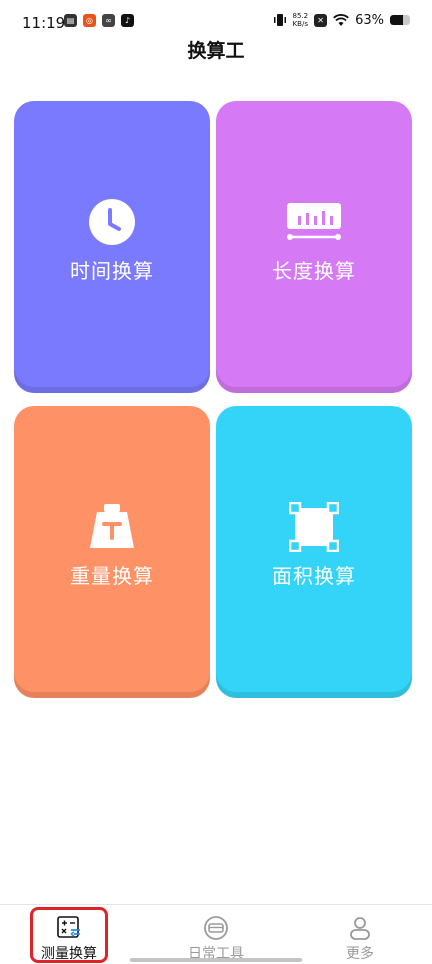  I want to click on tiktok-notification-icon: ♪, so click(127, 20).